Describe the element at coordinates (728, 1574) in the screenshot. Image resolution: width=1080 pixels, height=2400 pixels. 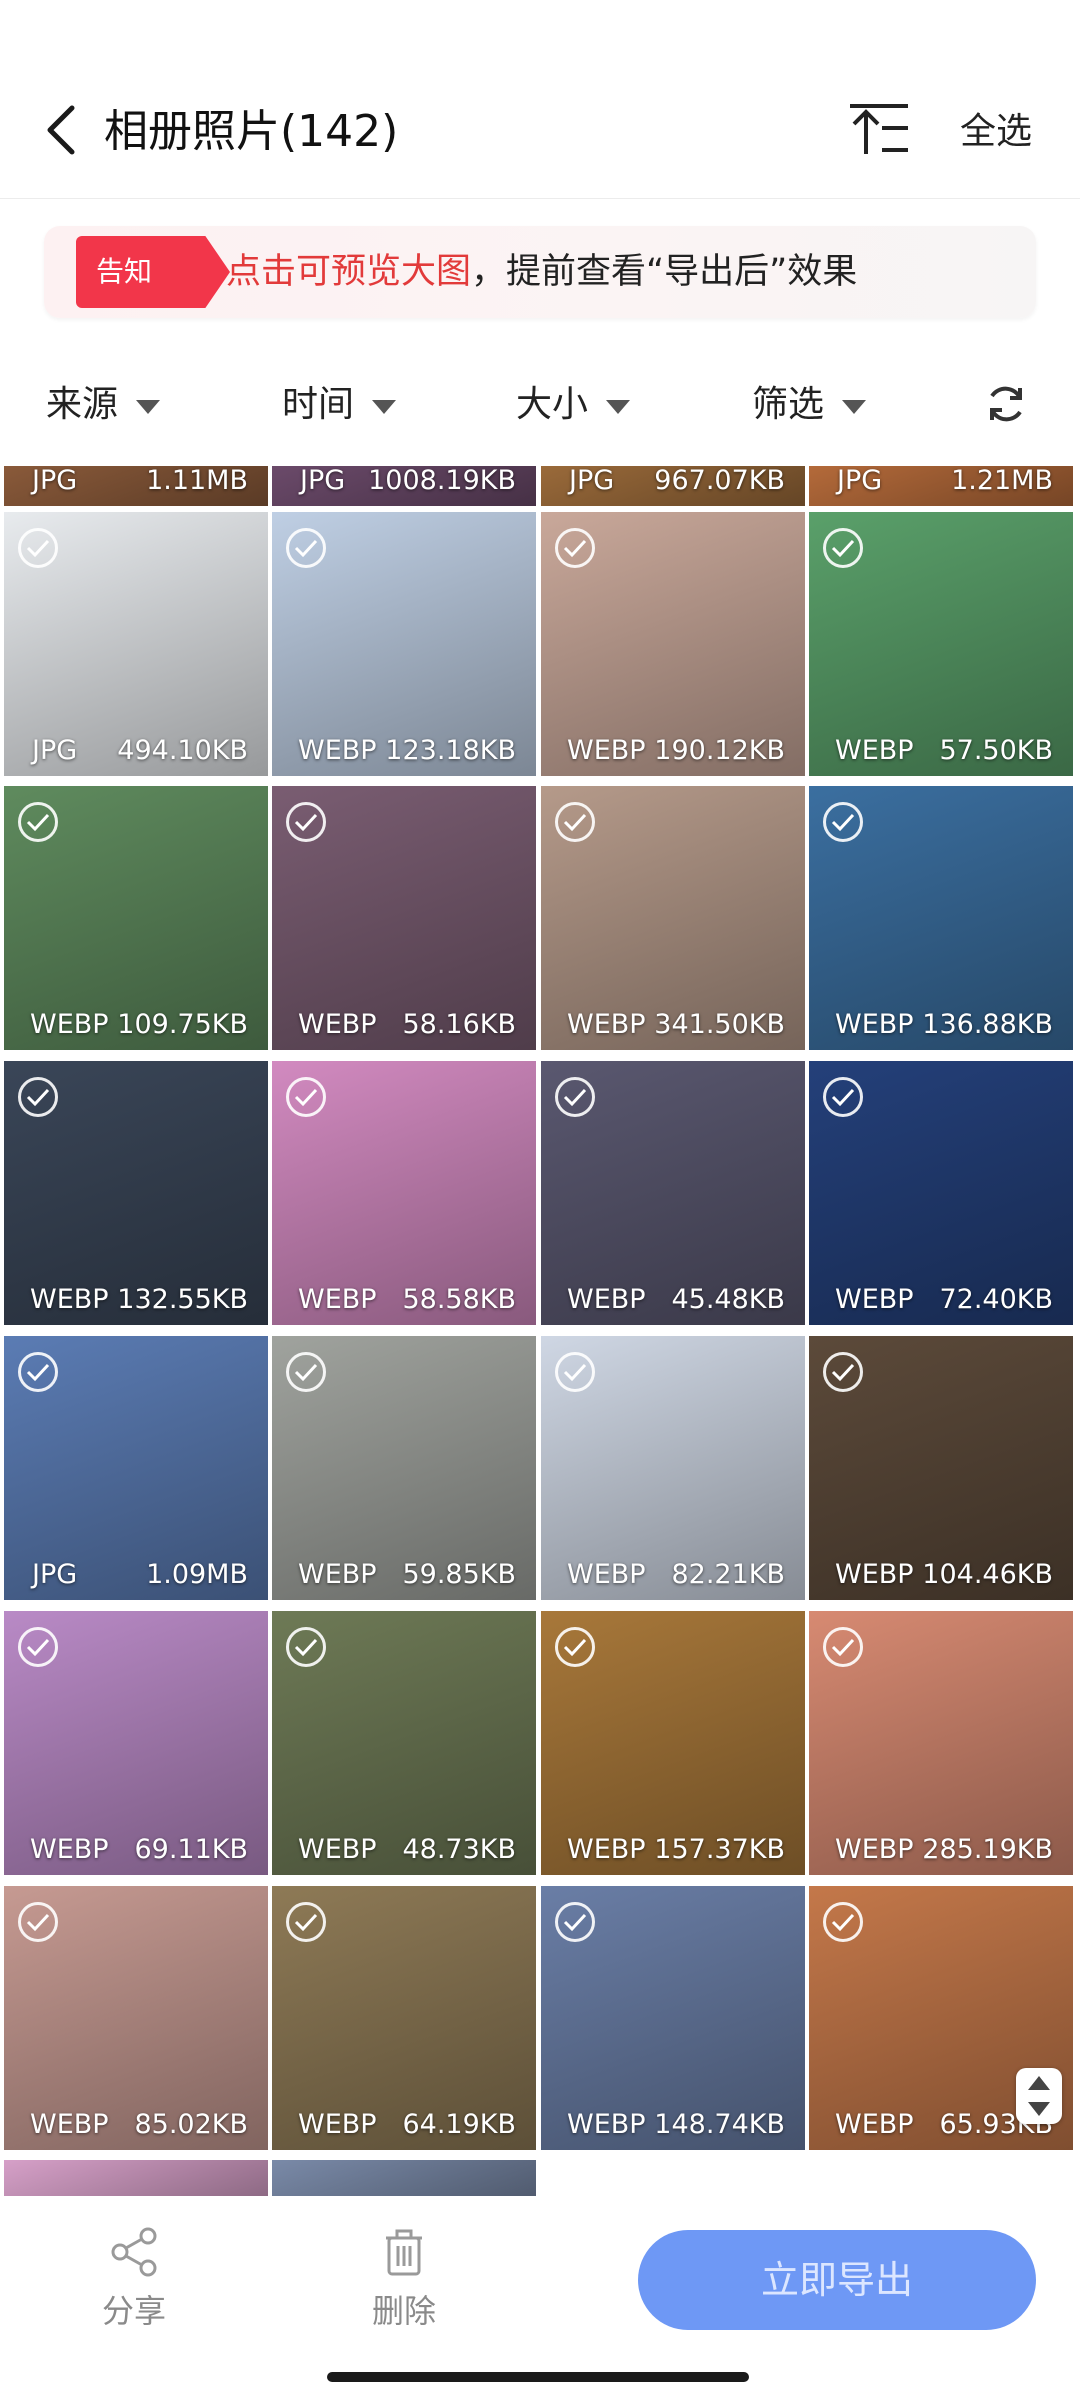
I see `photo-size: 82.21KB` at that location.